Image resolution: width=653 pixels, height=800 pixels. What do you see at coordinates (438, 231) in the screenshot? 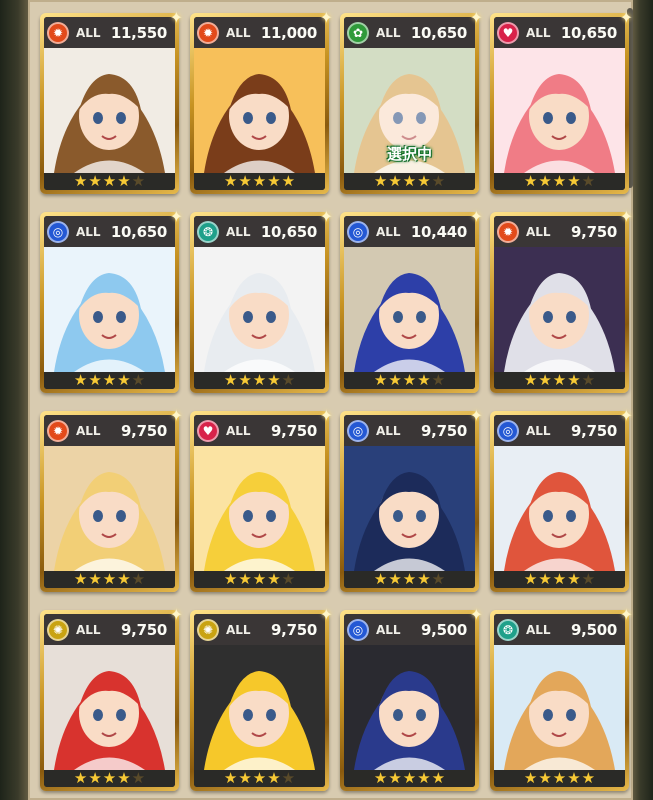
I see `power-value: 10,440` at bounding box center [438, 231].